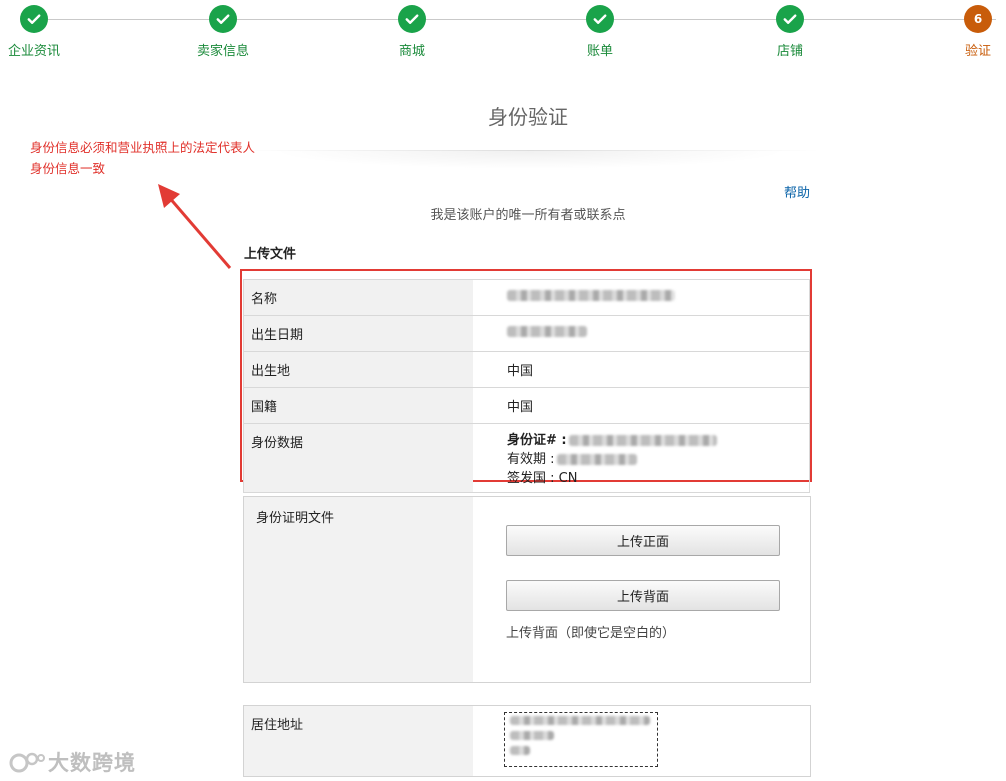 This screenshot has height=781, width=1006. I want to click on step-5-check-icon, so click(790, 19).